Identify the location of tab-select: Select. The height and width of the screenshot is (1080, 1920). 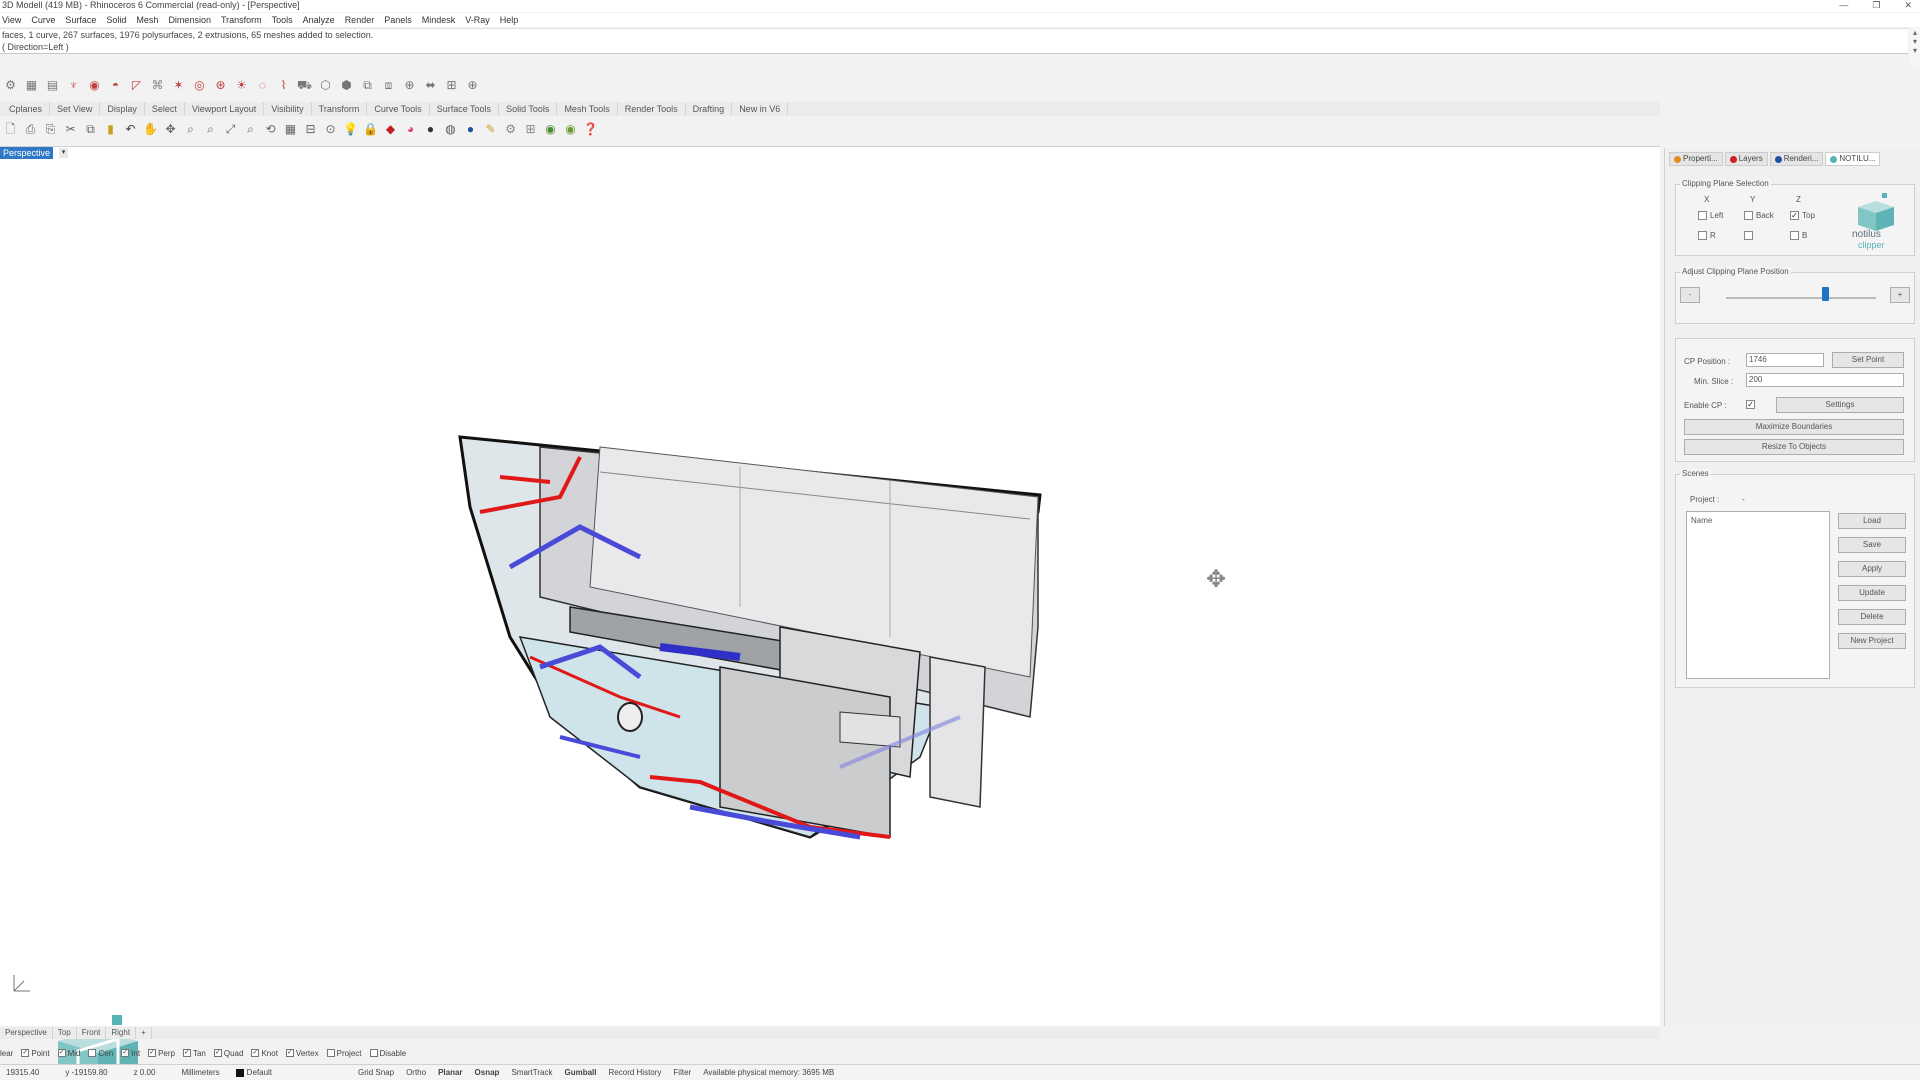
(165, 109).